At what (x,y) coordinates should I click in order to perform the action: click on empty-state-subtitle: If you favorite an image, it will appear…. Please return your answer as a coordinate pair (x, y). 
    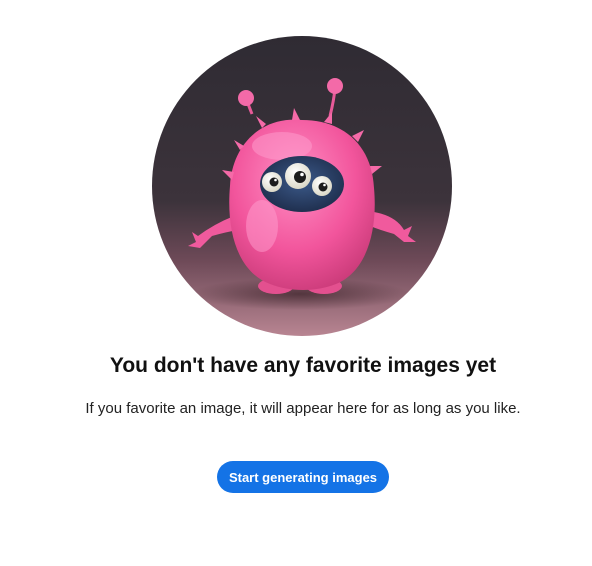
    Looking at the image, I should click on (303, 408).